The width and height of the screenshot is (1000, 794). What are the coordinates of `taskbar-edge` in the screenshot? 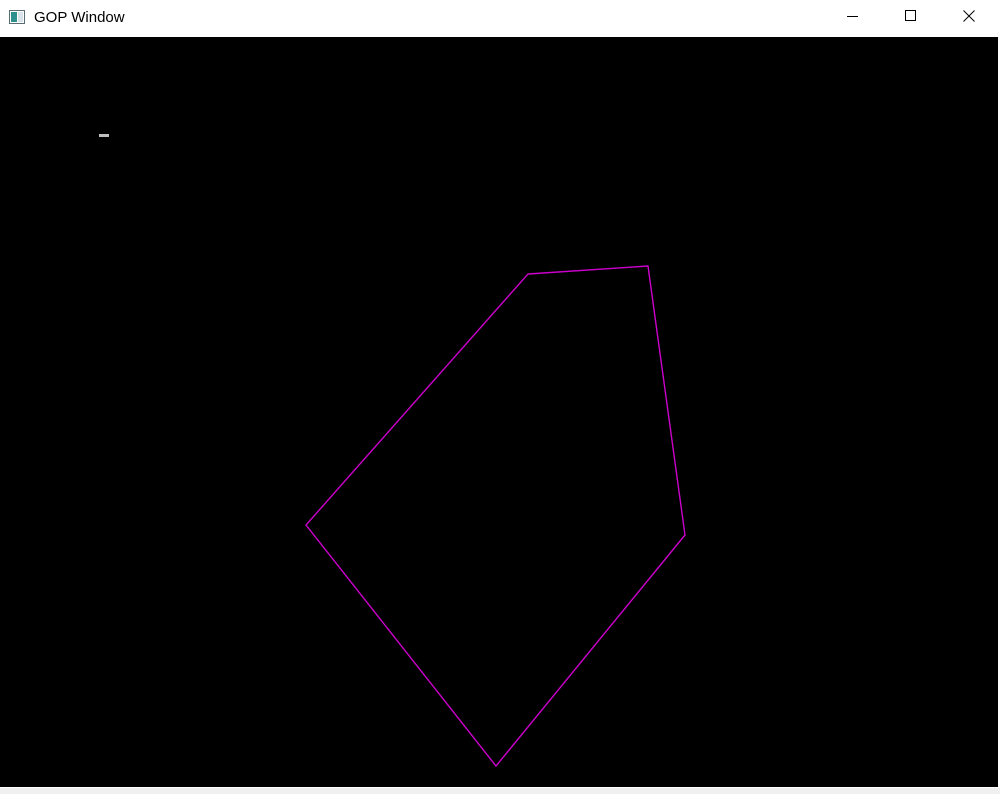 It's located at (500, 791).